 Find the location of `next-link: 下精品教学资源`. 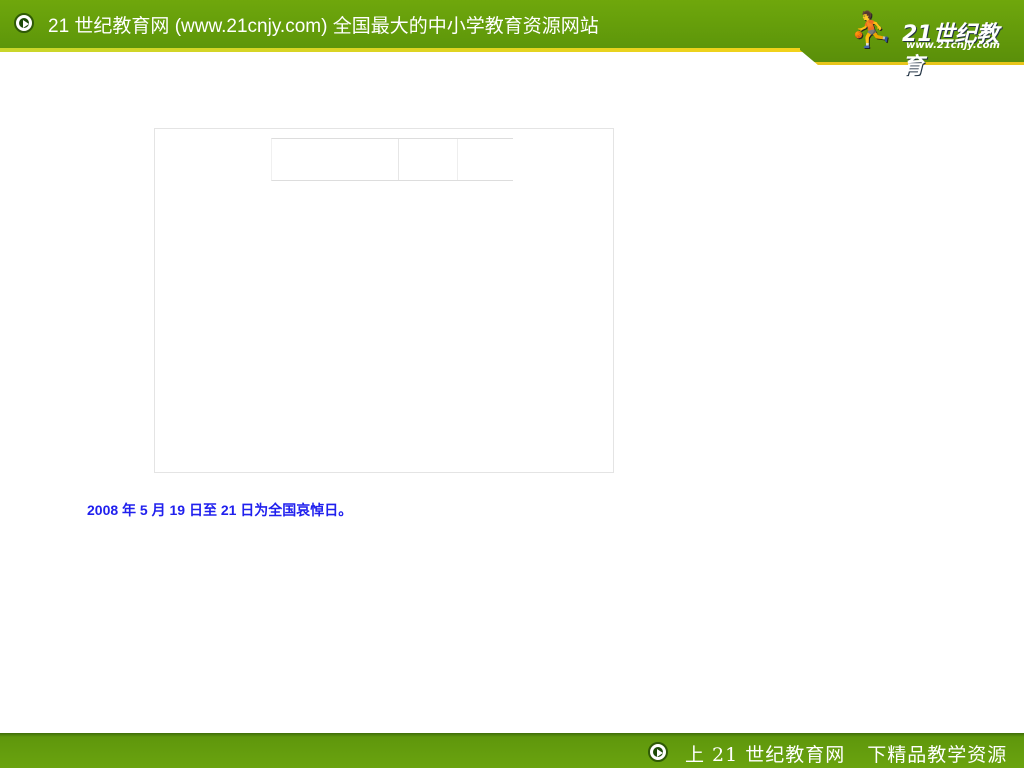

next-link: 下精品教学资源 is located at coordinates (937, 755).